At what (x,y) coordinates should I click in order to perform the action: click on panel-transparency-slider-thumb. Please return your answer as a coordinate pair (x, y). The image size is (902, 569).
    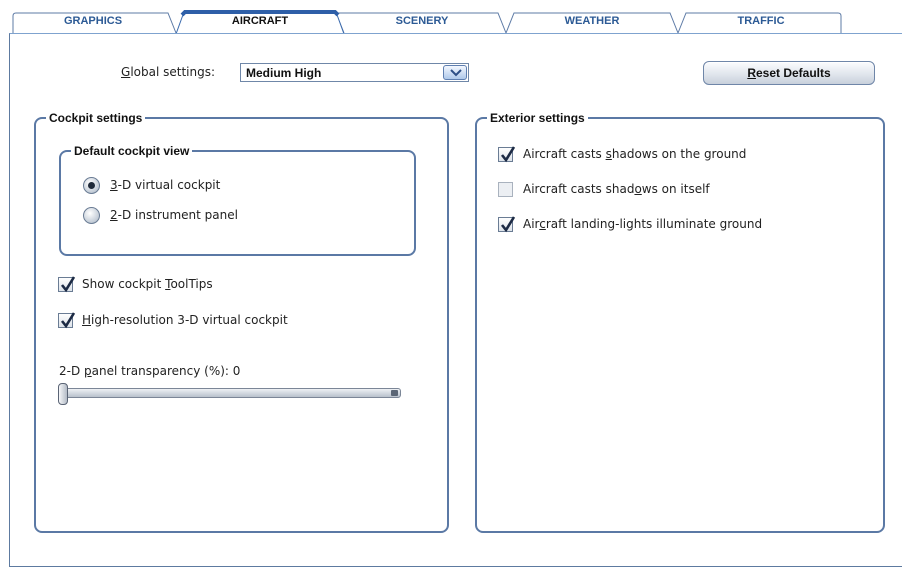
    Looking at the image, I should click on (63, 394).